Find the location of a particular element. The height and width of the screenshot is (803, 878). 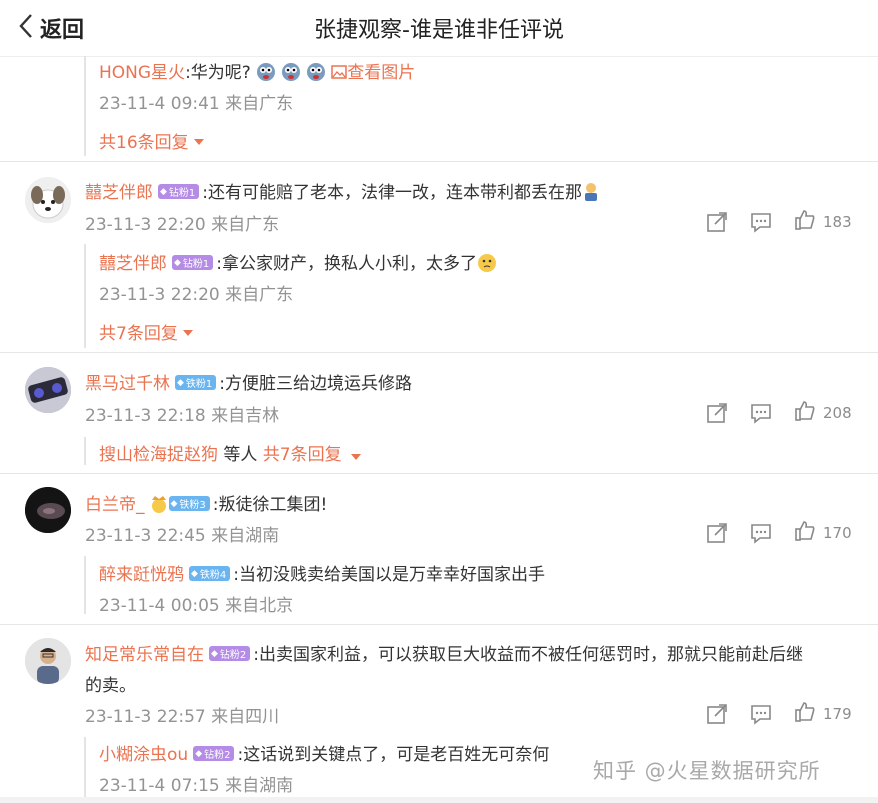

like-button: 179 is located at coordinates (823, 714).